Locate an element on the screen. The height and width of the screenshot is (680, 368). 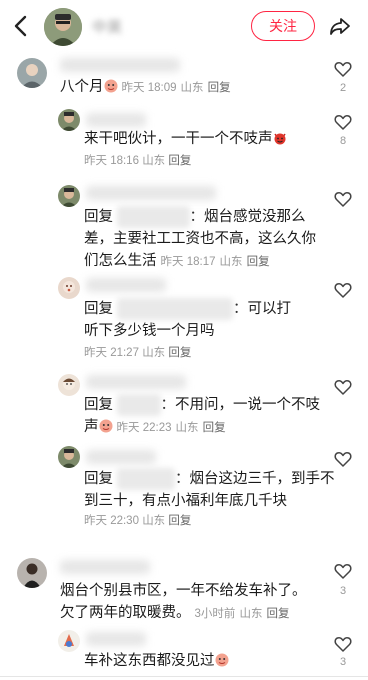
comment-time: 昨天 21:27 is located at coordinates (111, 353).